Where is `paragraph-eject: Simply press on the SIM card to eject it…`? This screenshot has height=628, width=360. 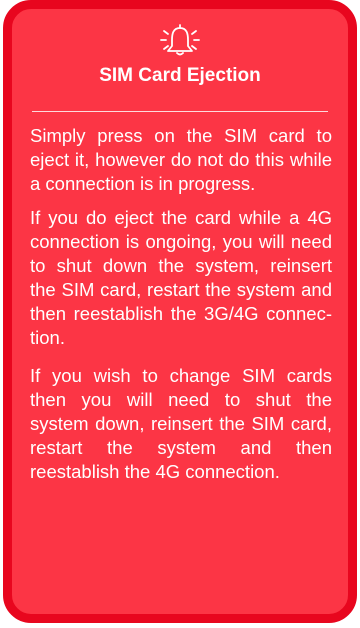
paragraph-eject: Simply press on the SIM card to eject it… is located at coordinates (181, 159).